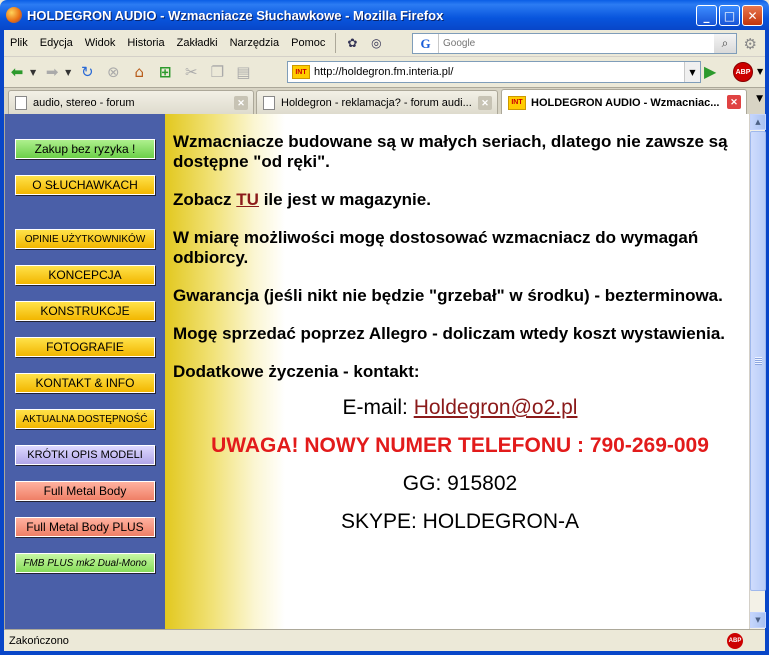 The width and height of the screenshot is (769, 655). What do you see at coordinates (426, 43) in the screenshot?
I see `google-engine-icon: G` at bounding box center [426, 43].